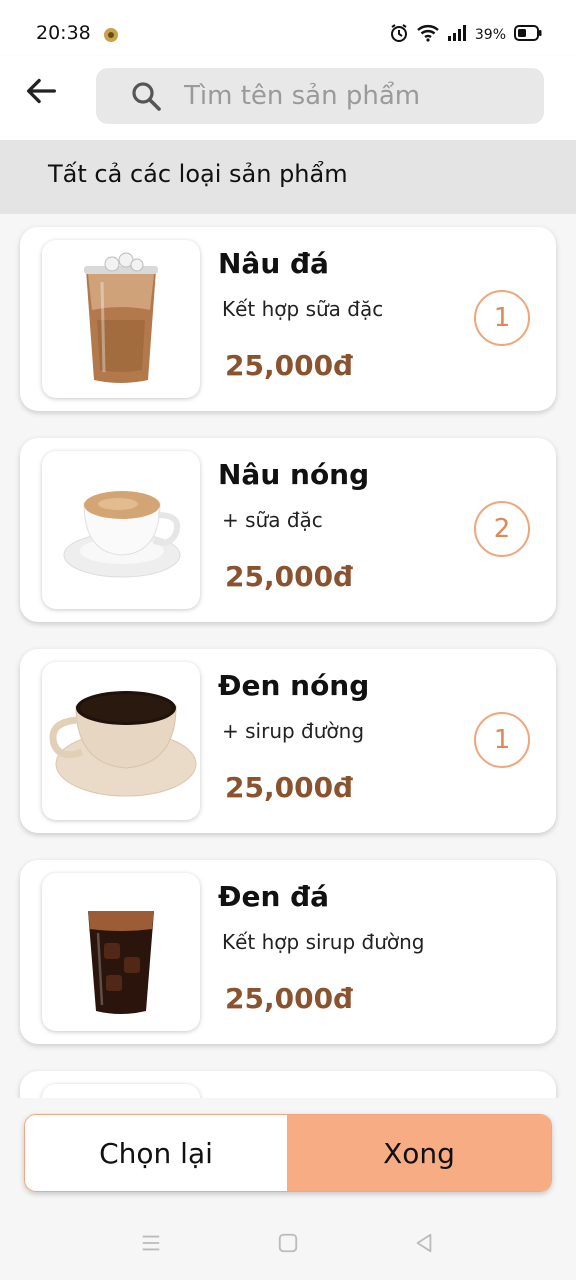  Describe the element at coordinates (323, 942) in the screenshot. I see `product-description: Kết hợp sirup đường` at that location.